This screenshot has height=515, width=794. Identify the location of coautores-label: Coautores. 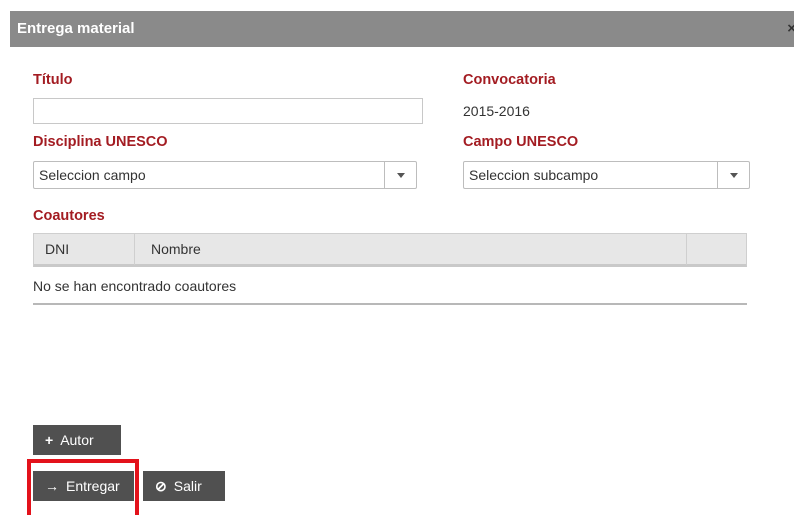
(69, 216).